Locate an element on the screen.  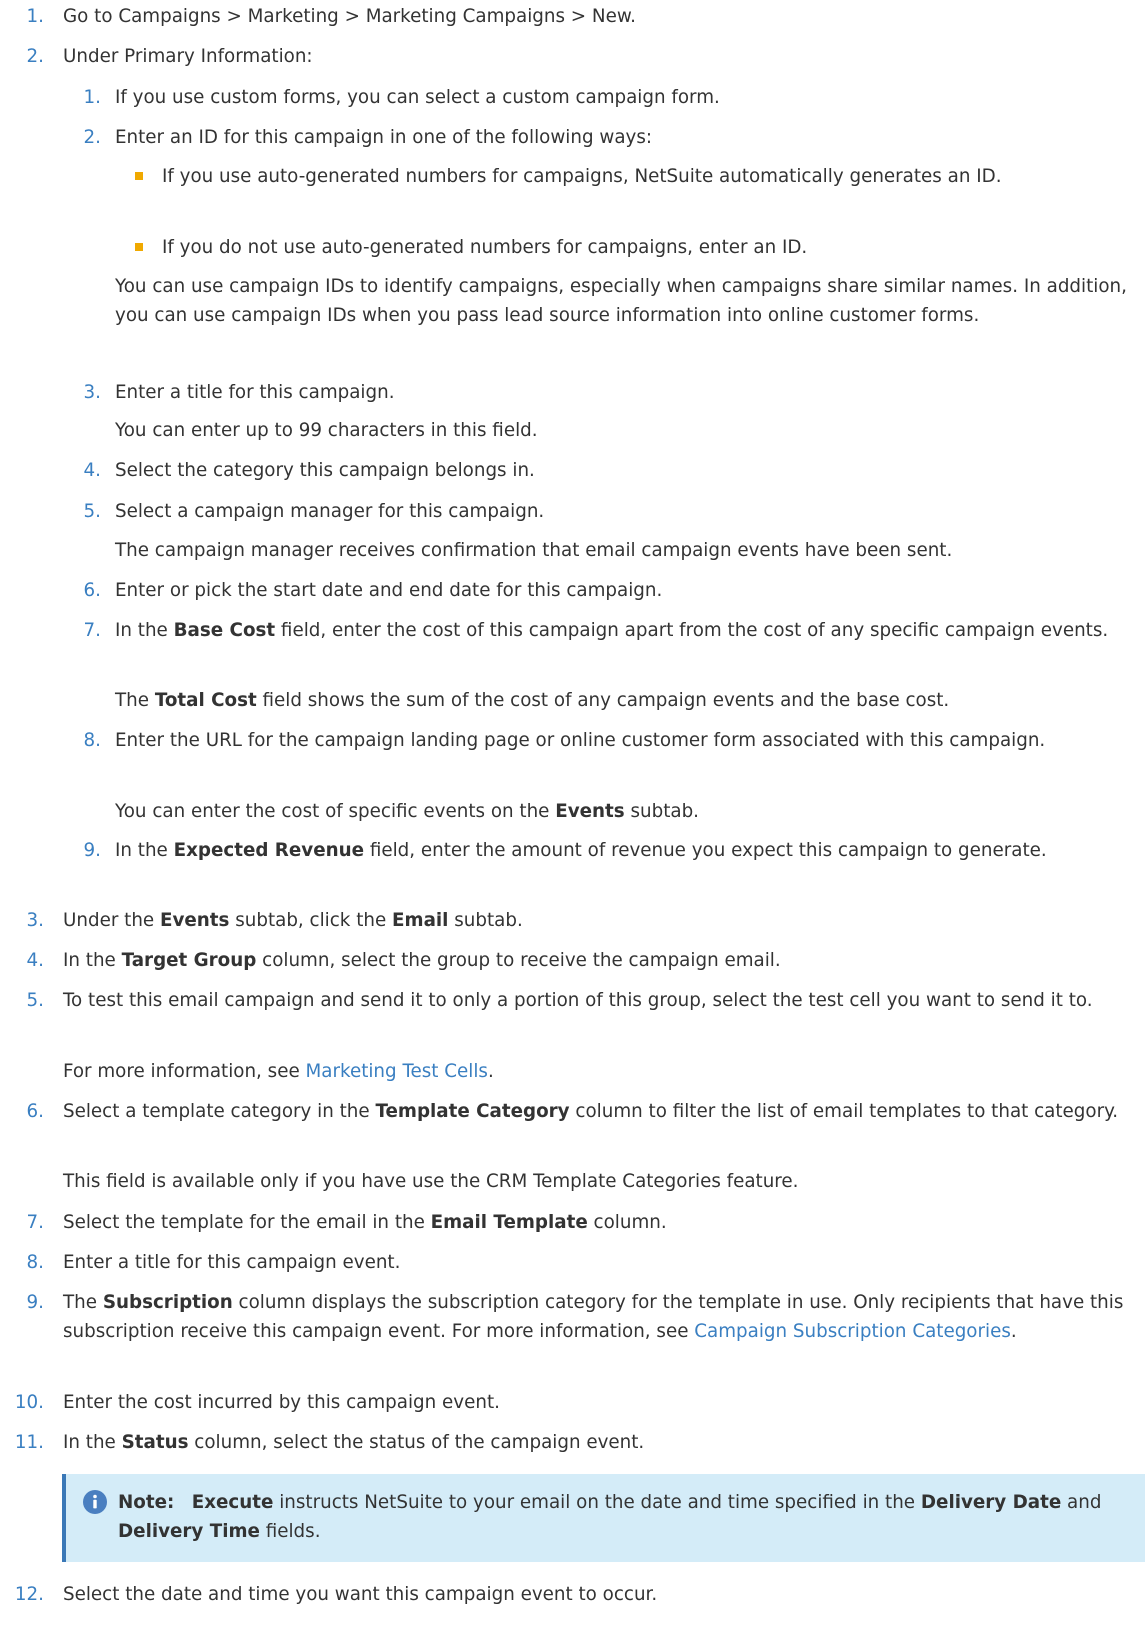
campaign-subscription-categories-link: Campaign Subscription Categories is located at coordinates (852, 1331).